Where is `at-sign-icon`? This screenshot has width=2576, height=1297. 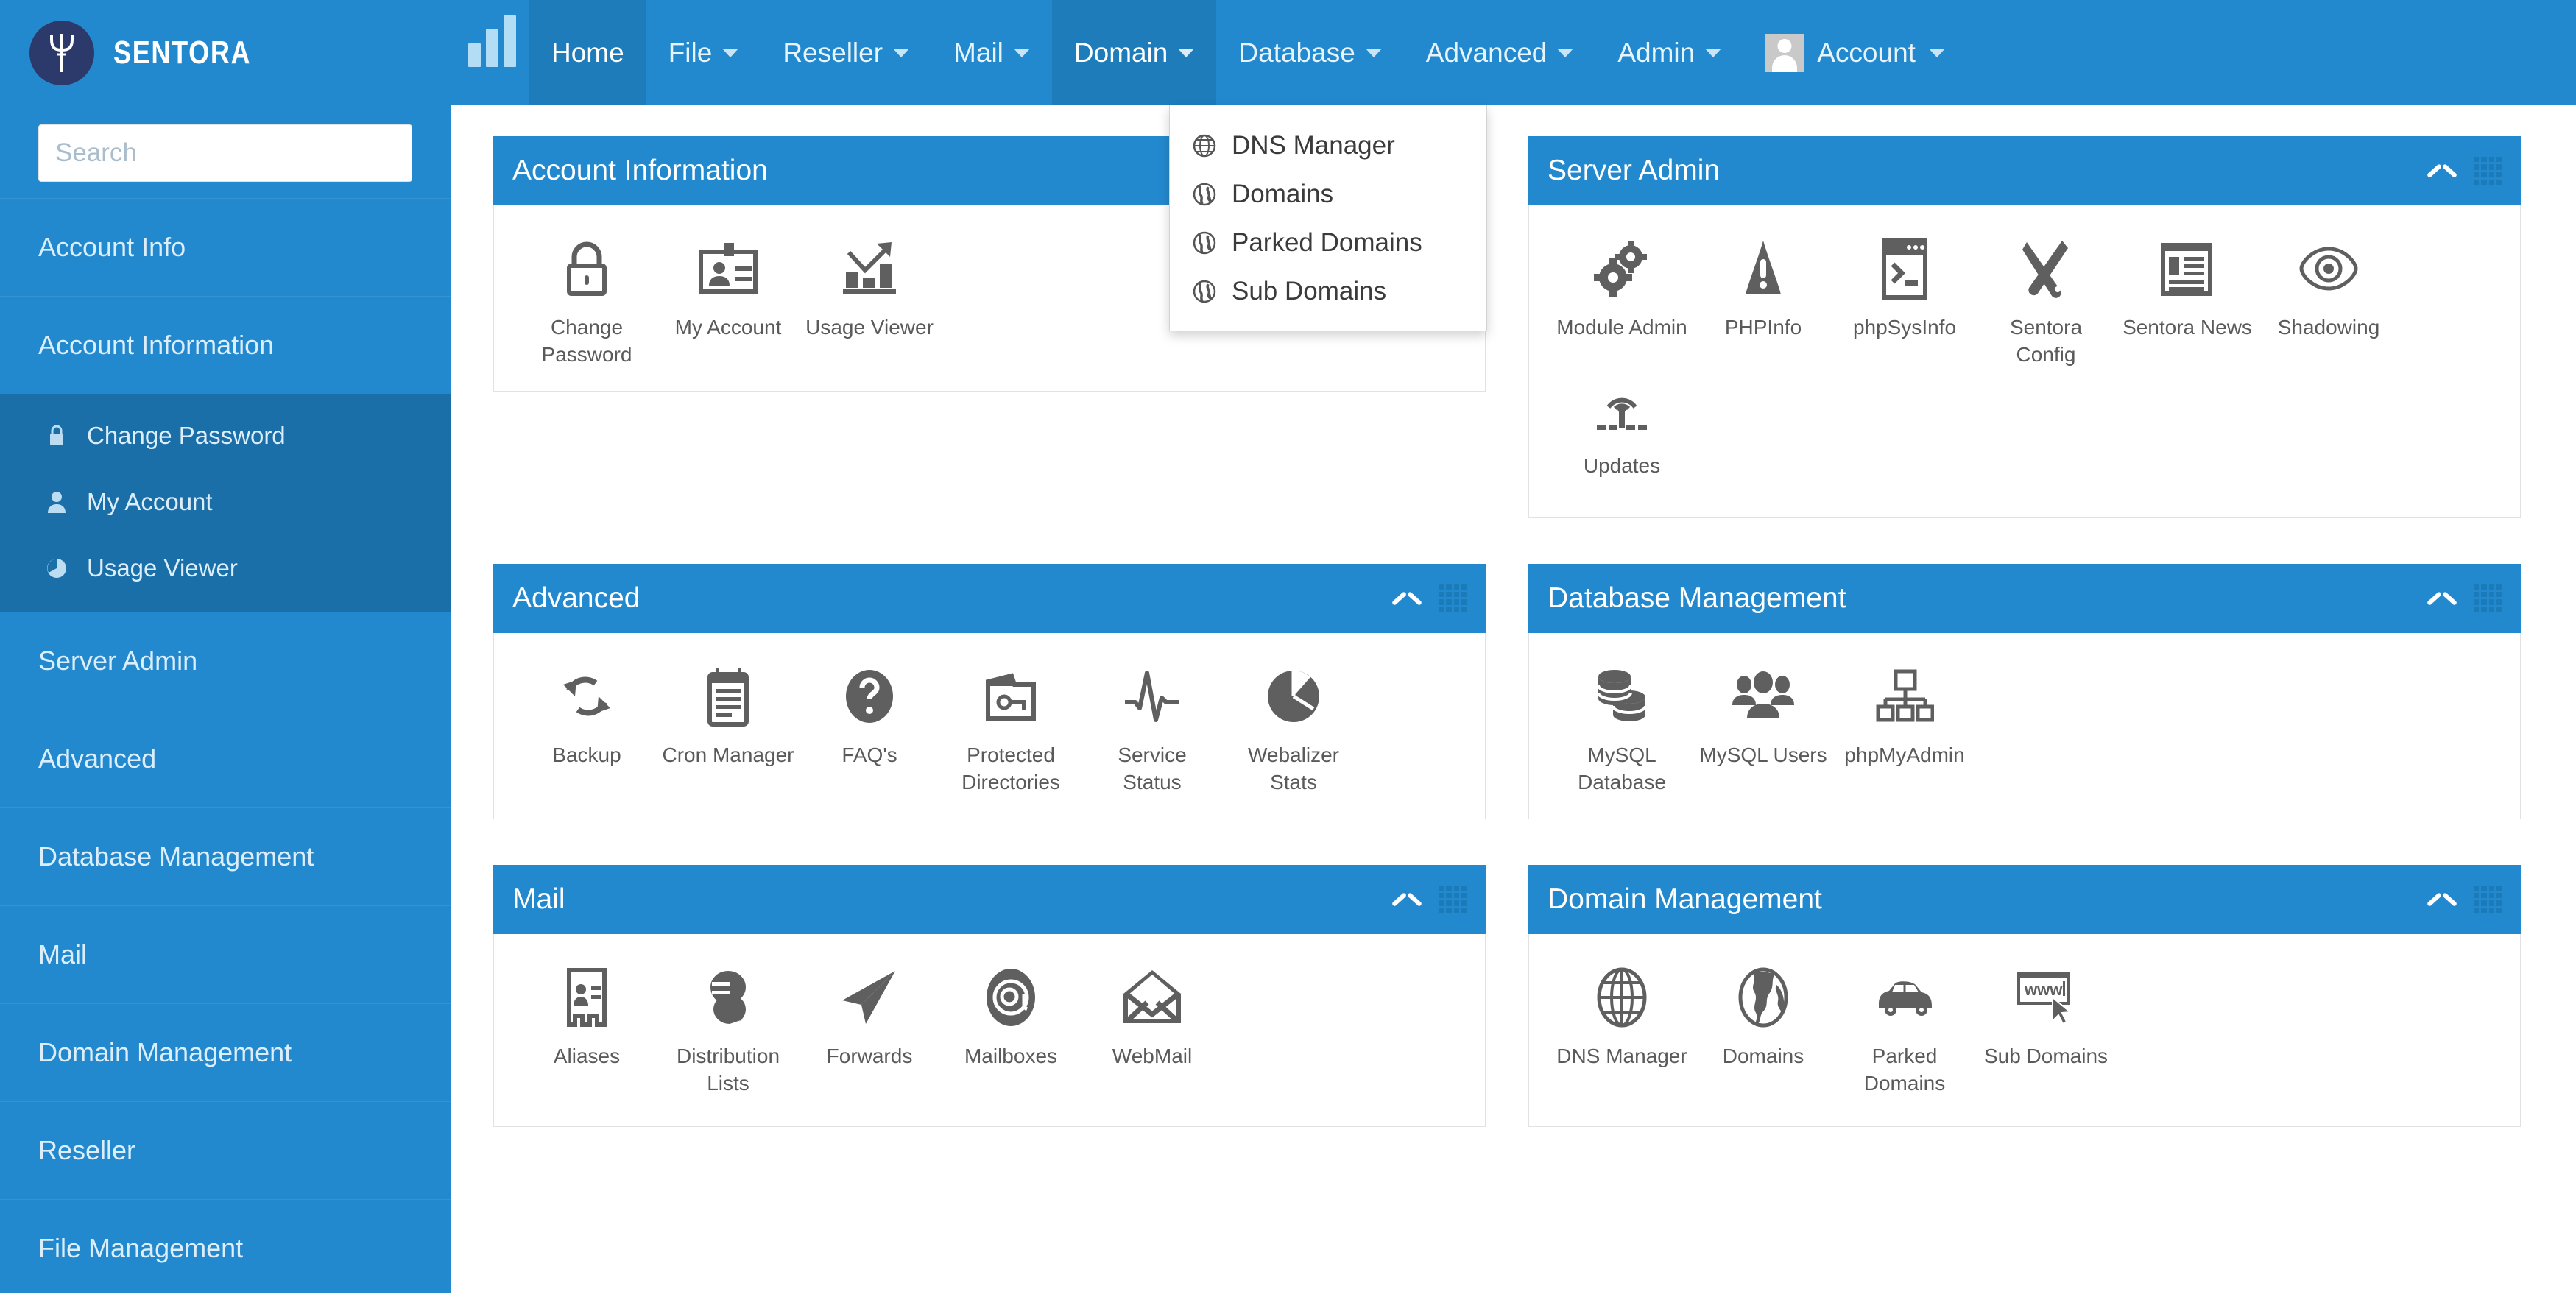 at-sign-icon is located at coordinates (1011, 997).